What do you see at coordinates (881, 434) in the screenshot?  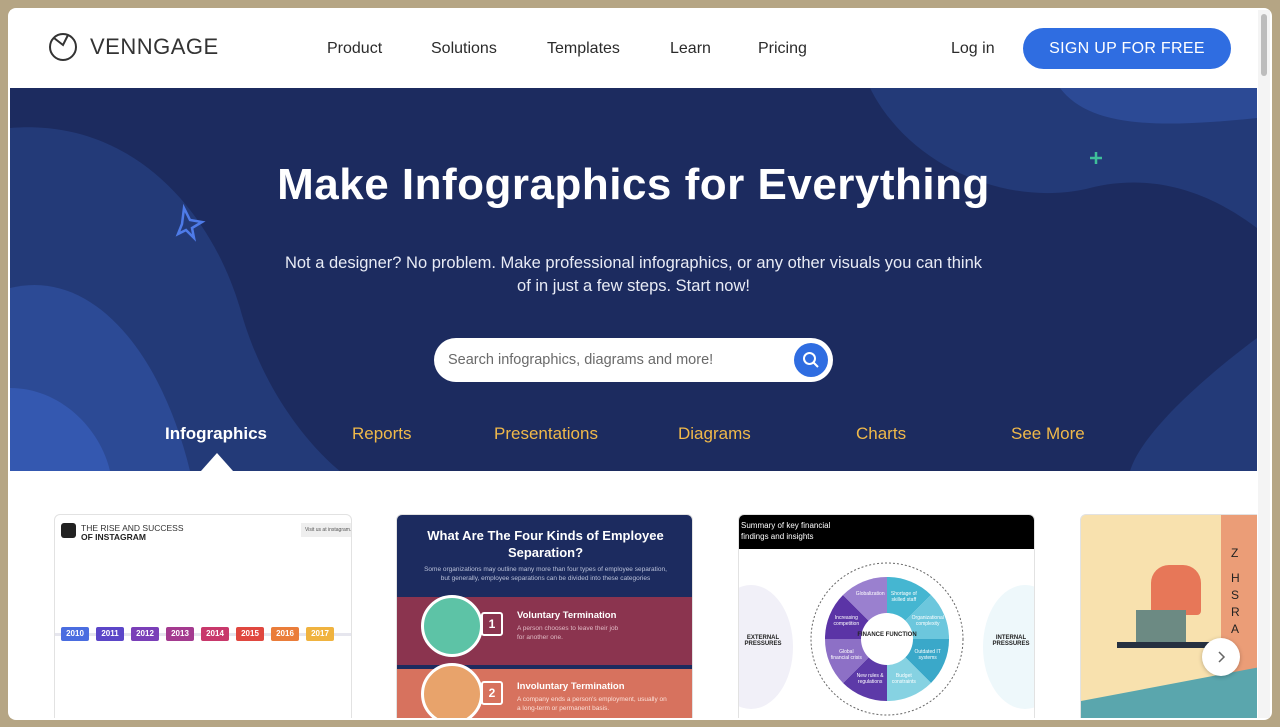 I see `tab-charts: Charts` at bounding box center [881, 434].